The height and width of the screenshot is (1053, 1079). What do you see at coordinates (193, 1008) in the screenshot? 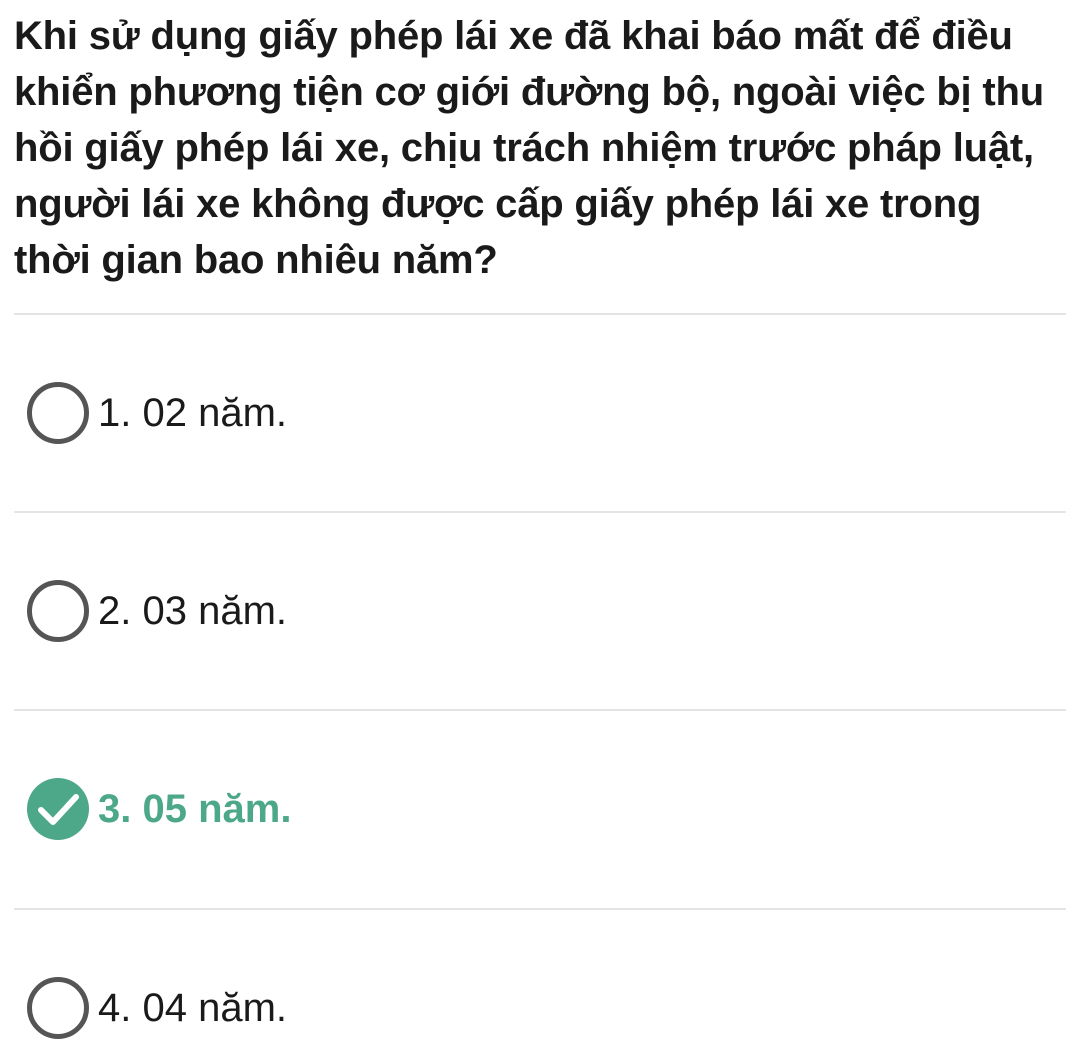
I see `answer-option-label: 4. 04 năm.` at bounding box center [193, 1008].